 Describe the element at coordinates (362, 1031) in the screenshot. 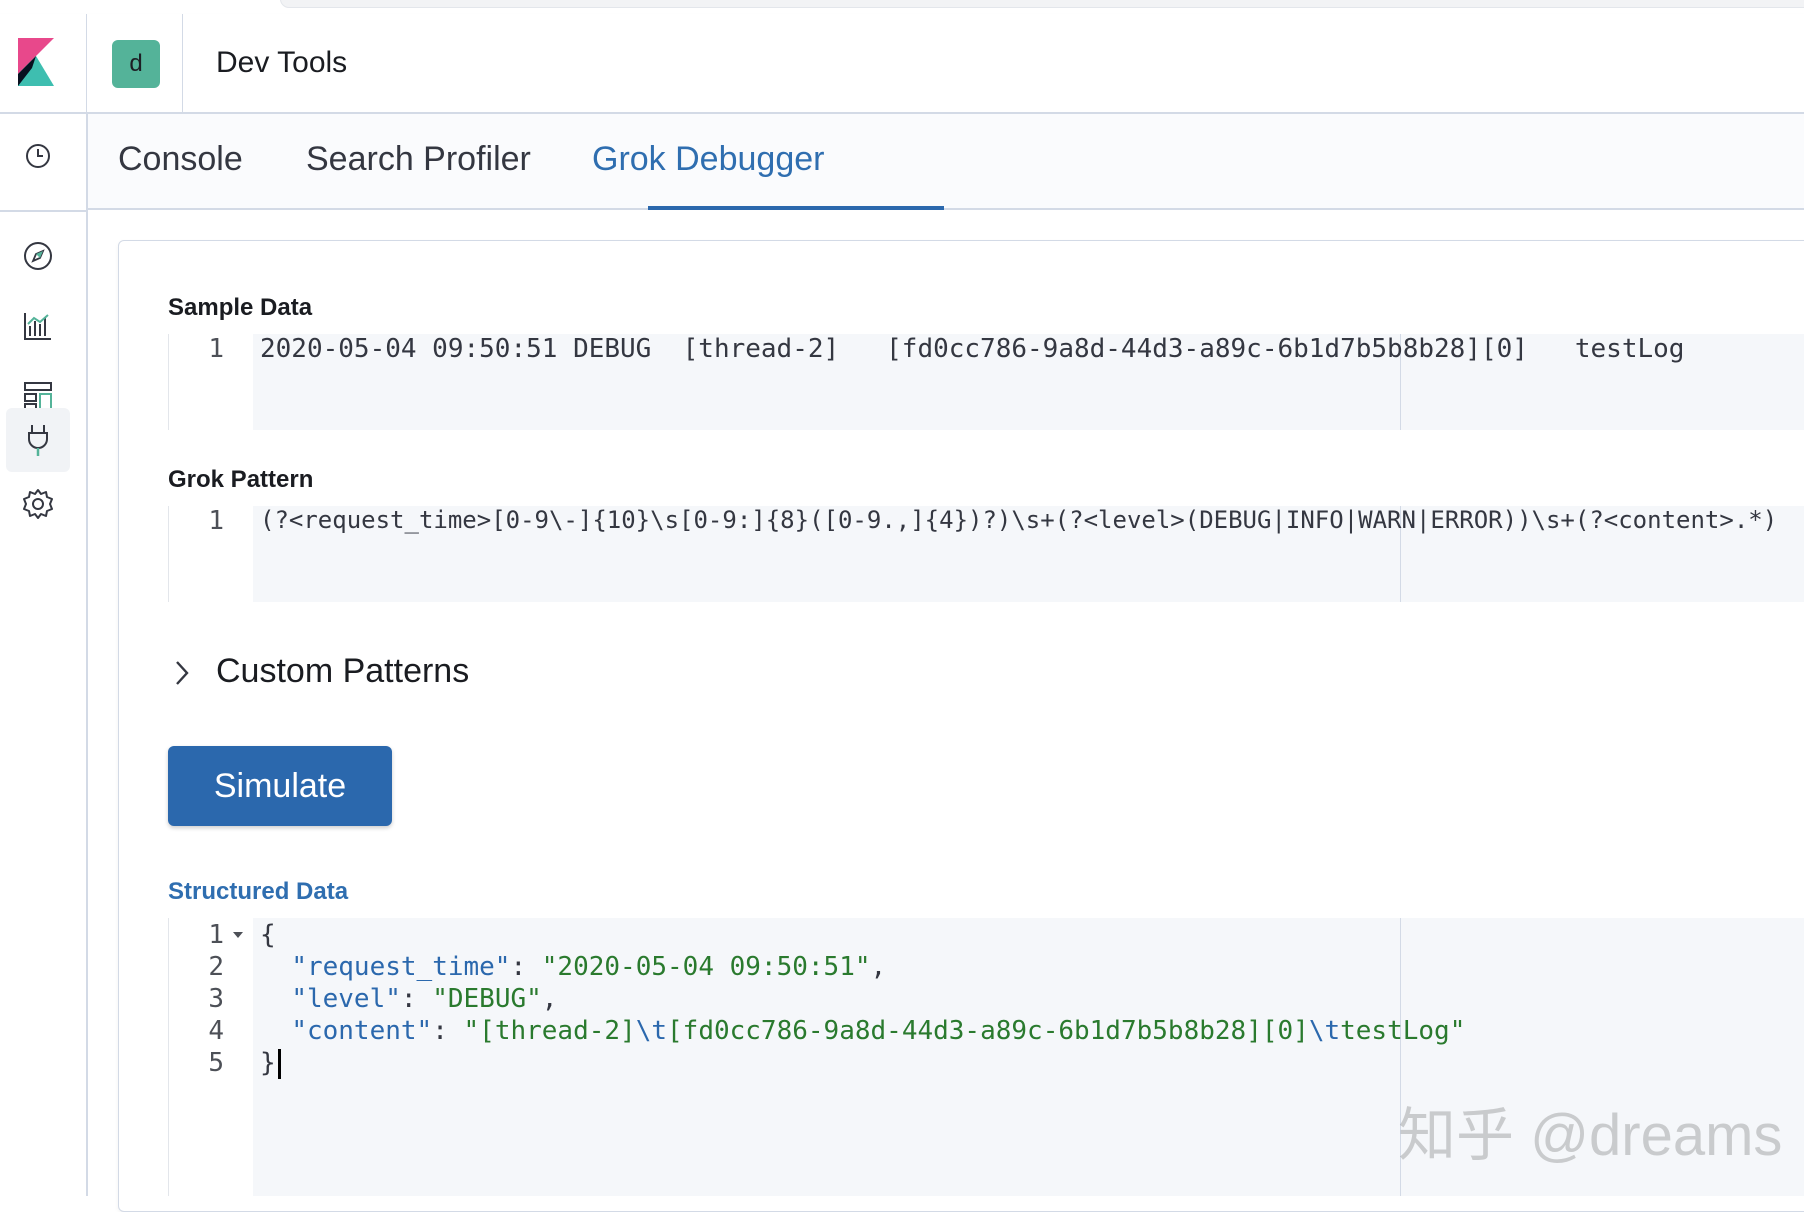

I see `json-key: "content"` at that location.